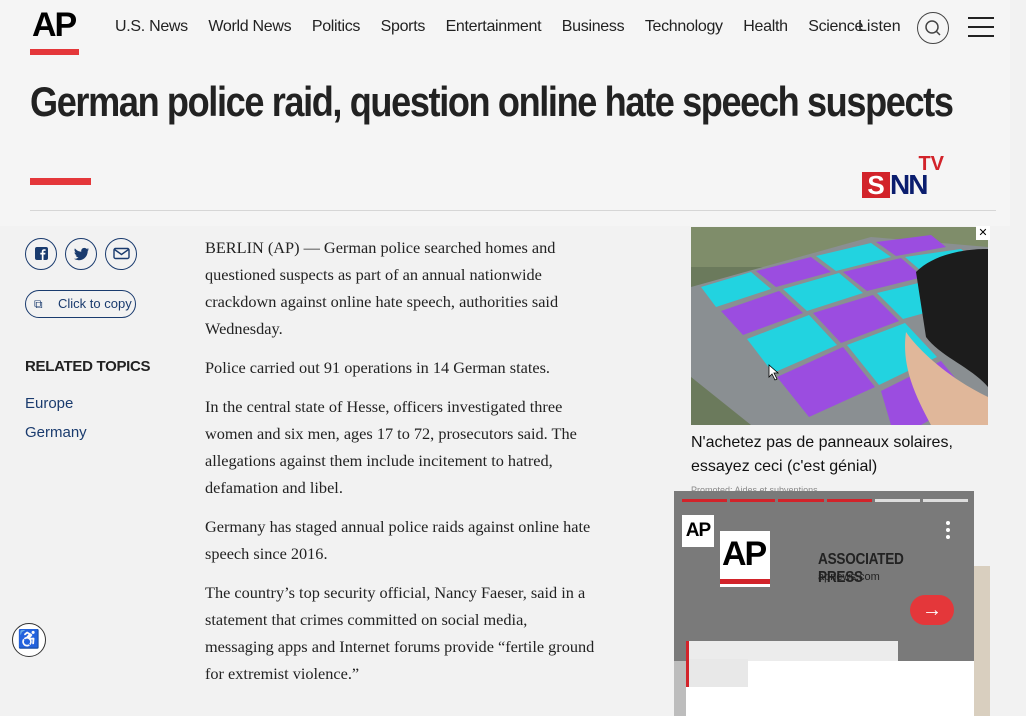 The height and width of the screenshot is (716, 1026). Describe the element at coordinates (825, 500) in the screenshot. I see `video-progress-bar` at that location.